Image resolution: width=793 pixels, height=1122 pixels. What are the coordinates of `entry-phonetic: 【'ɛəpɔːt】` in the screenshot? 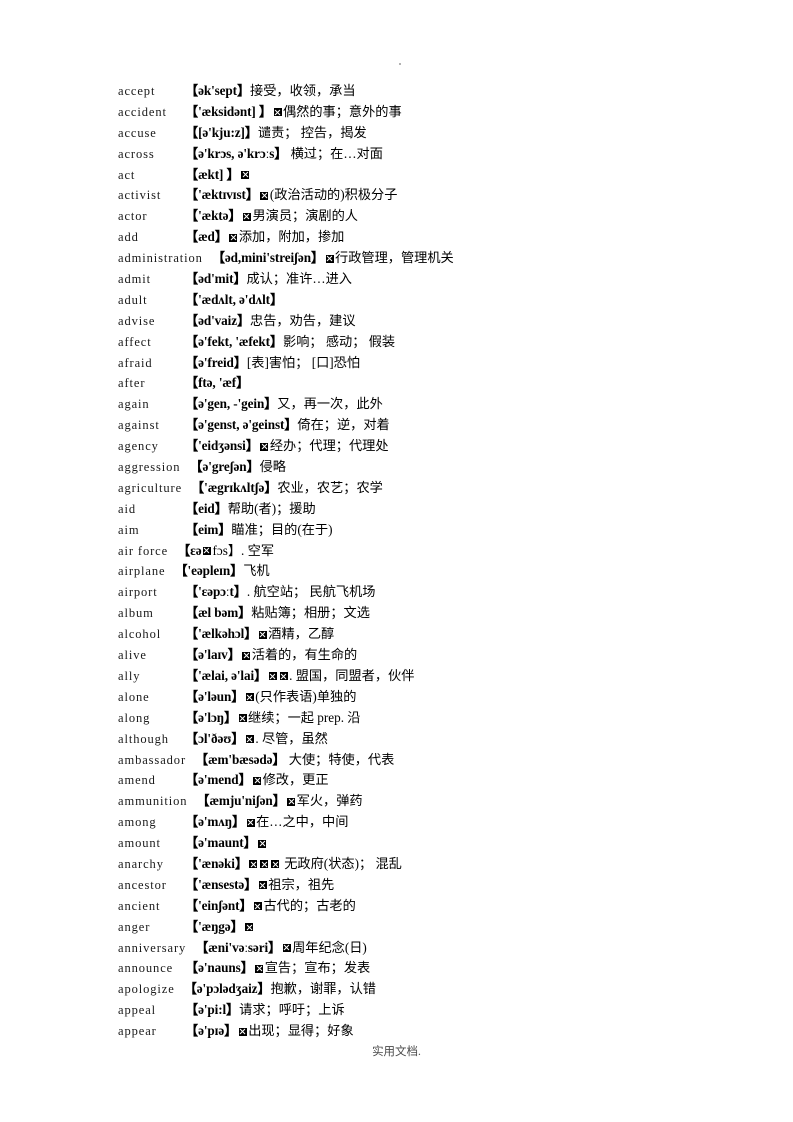 It's located at (216, 592).